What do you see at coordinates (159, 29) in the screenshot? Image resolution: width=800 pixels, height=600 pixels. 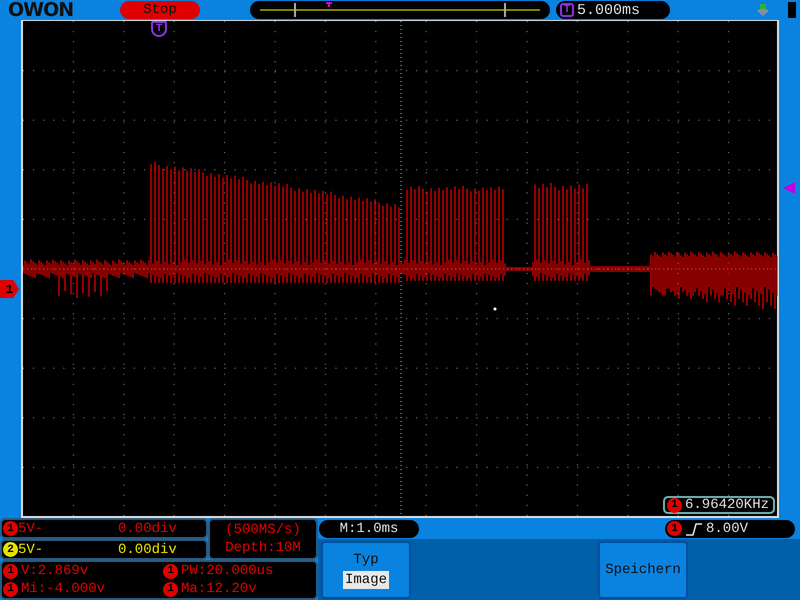 I see `trigger-position-marker: T` at bounding box center [159, 29].